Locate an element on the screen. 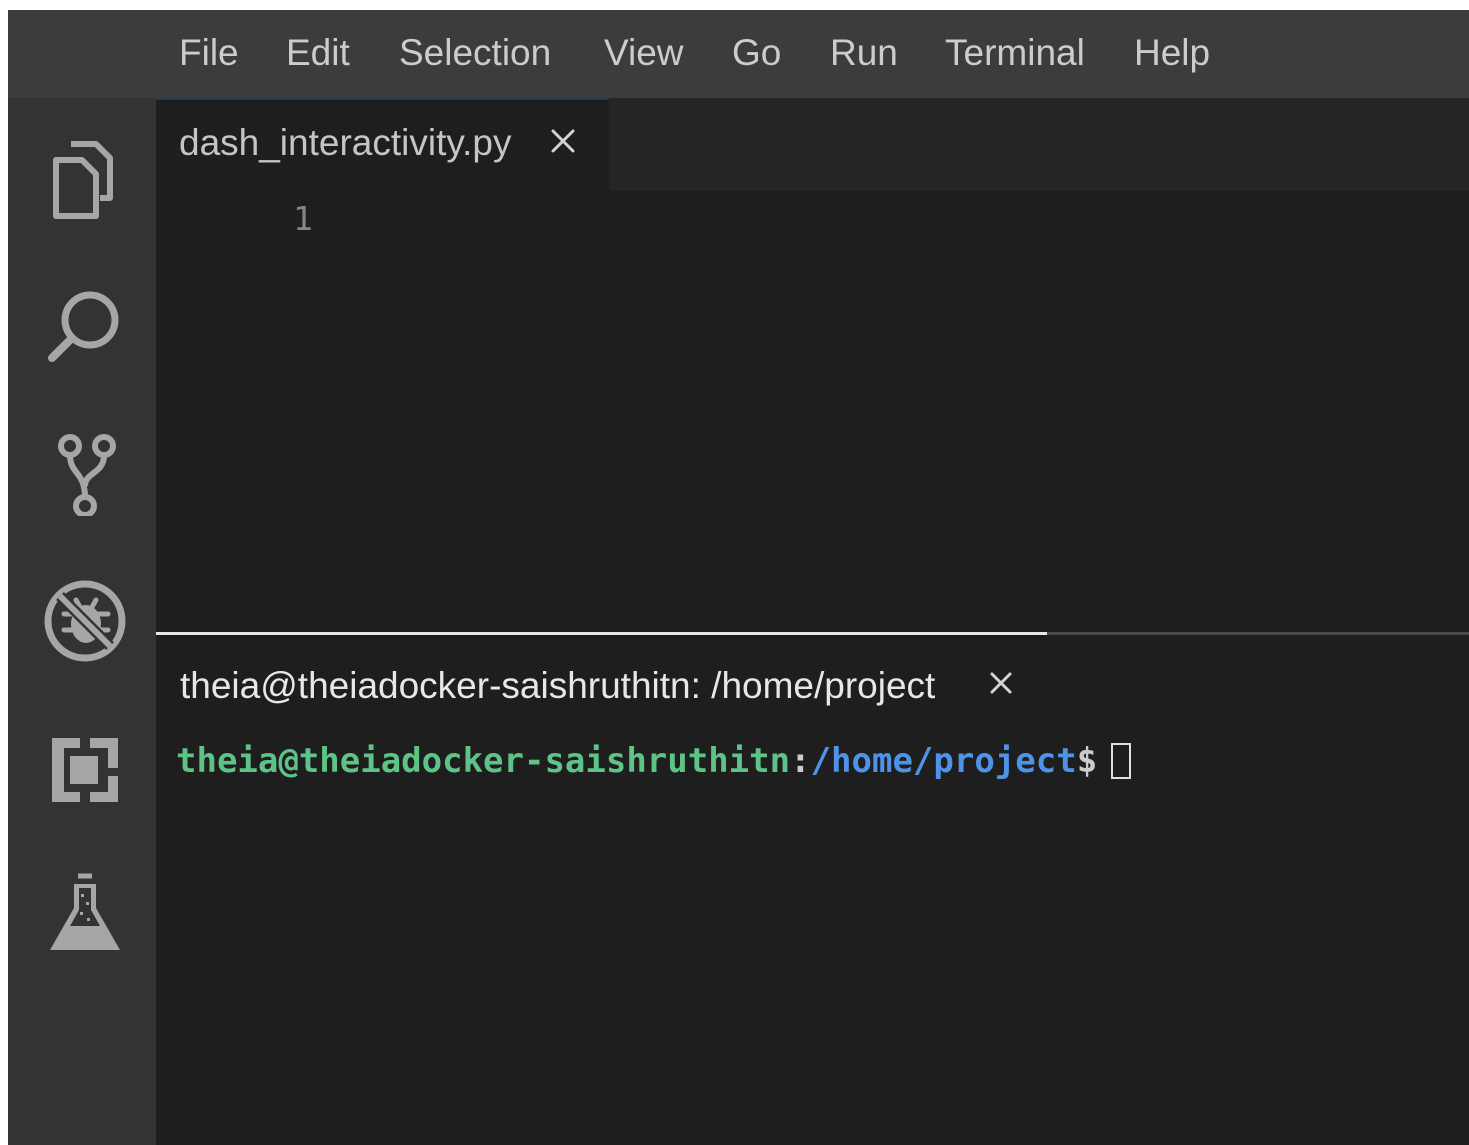 The image size is (1469, 1145). menu-help: Help is located at coordinates (1172, 54).